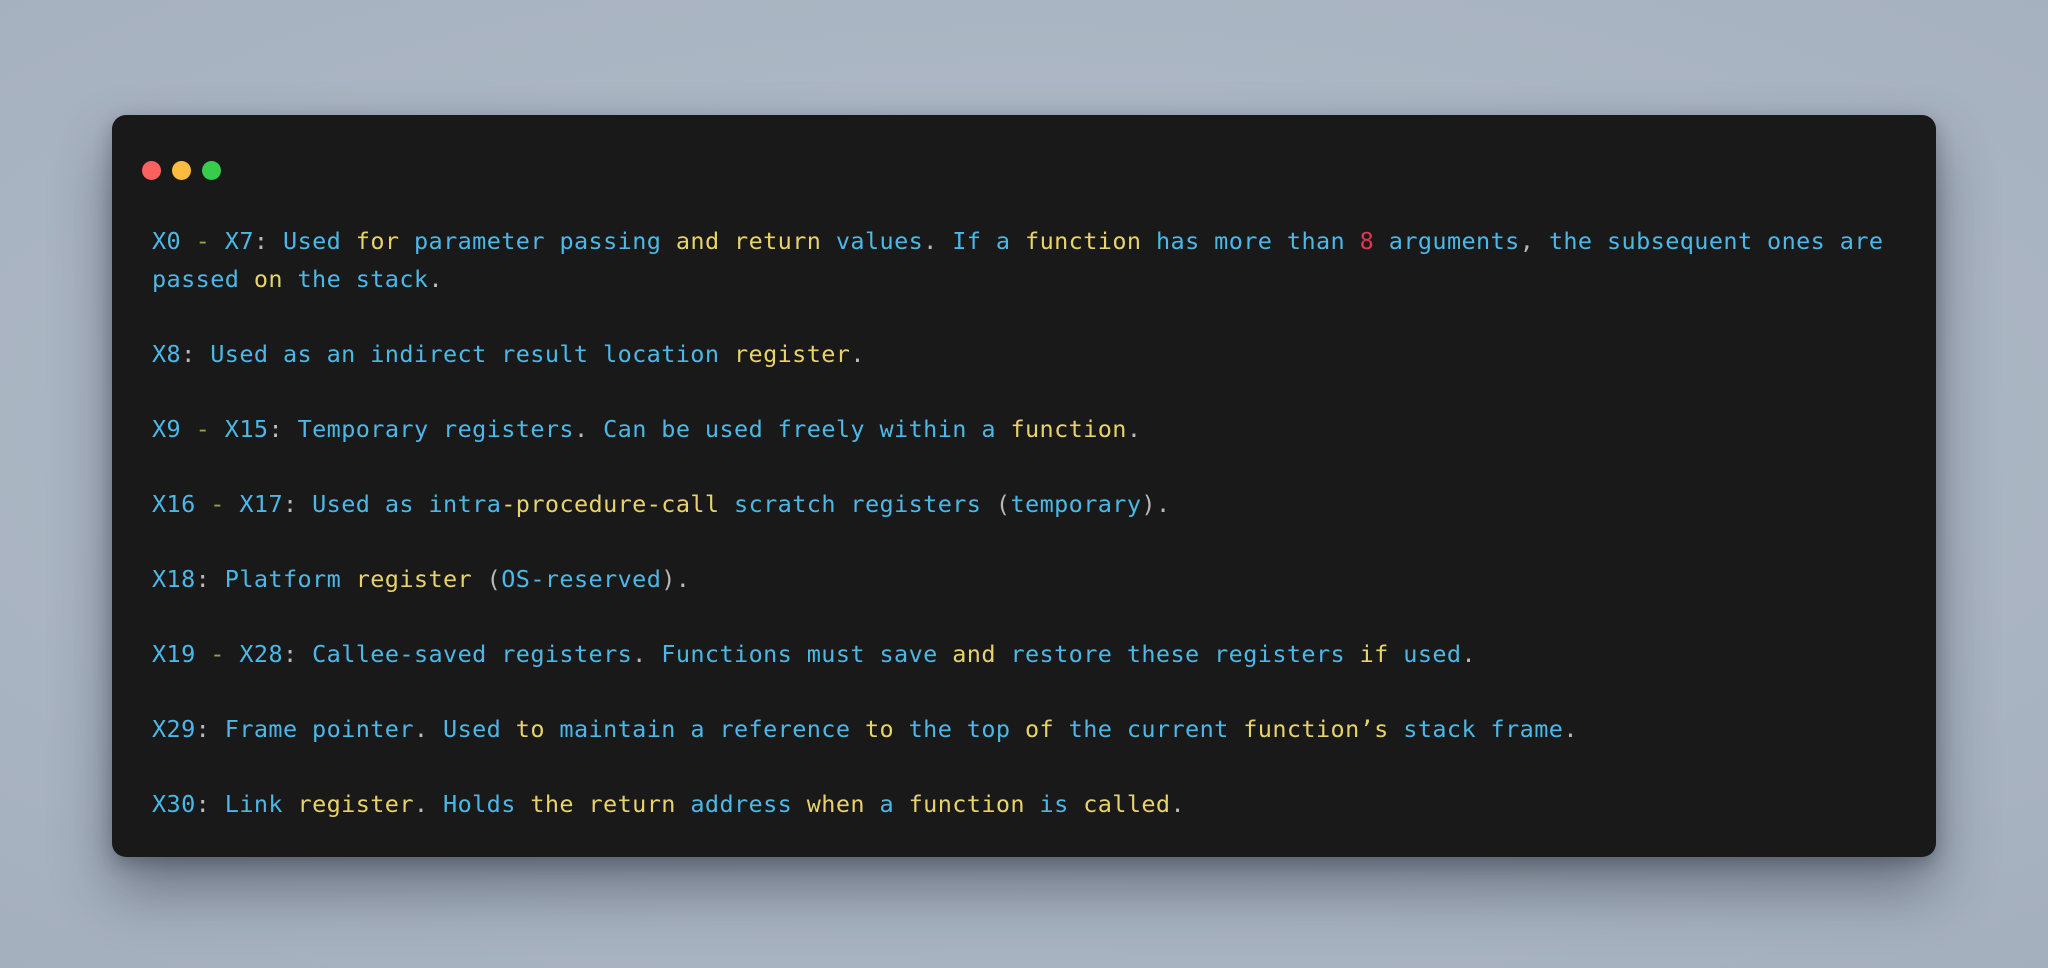 This screenshot has height=968, width=2048. Describe the element at coordinates (807, 429) in the screenshot. I see `code-token: Can be used freely within a` at that location.